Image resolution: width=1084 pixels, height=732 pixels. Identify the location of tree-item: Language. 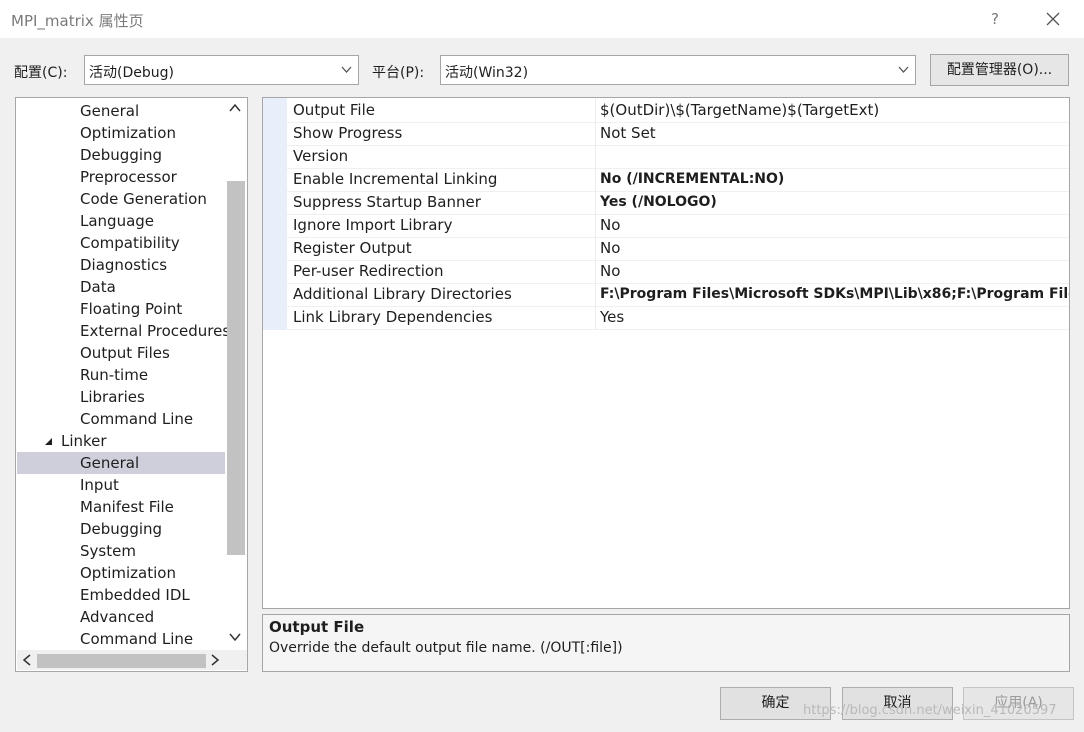
(121, 221).